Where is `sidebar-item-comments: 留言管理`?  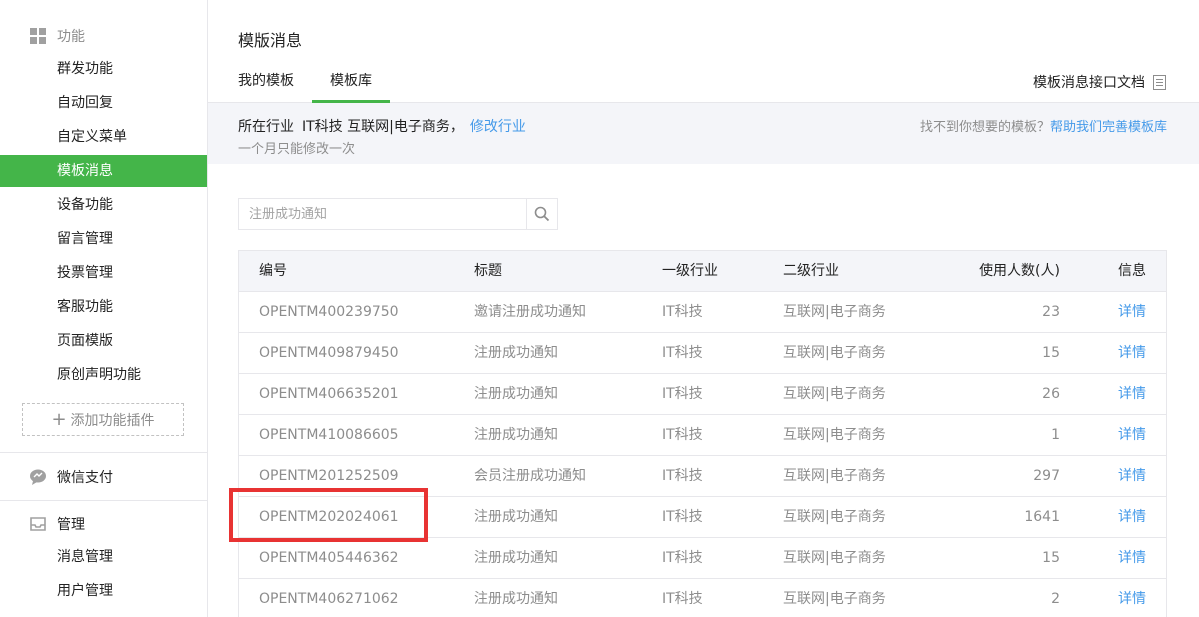
sidebar-item-comments: 留言管理 is located at coordinates (103, 239).